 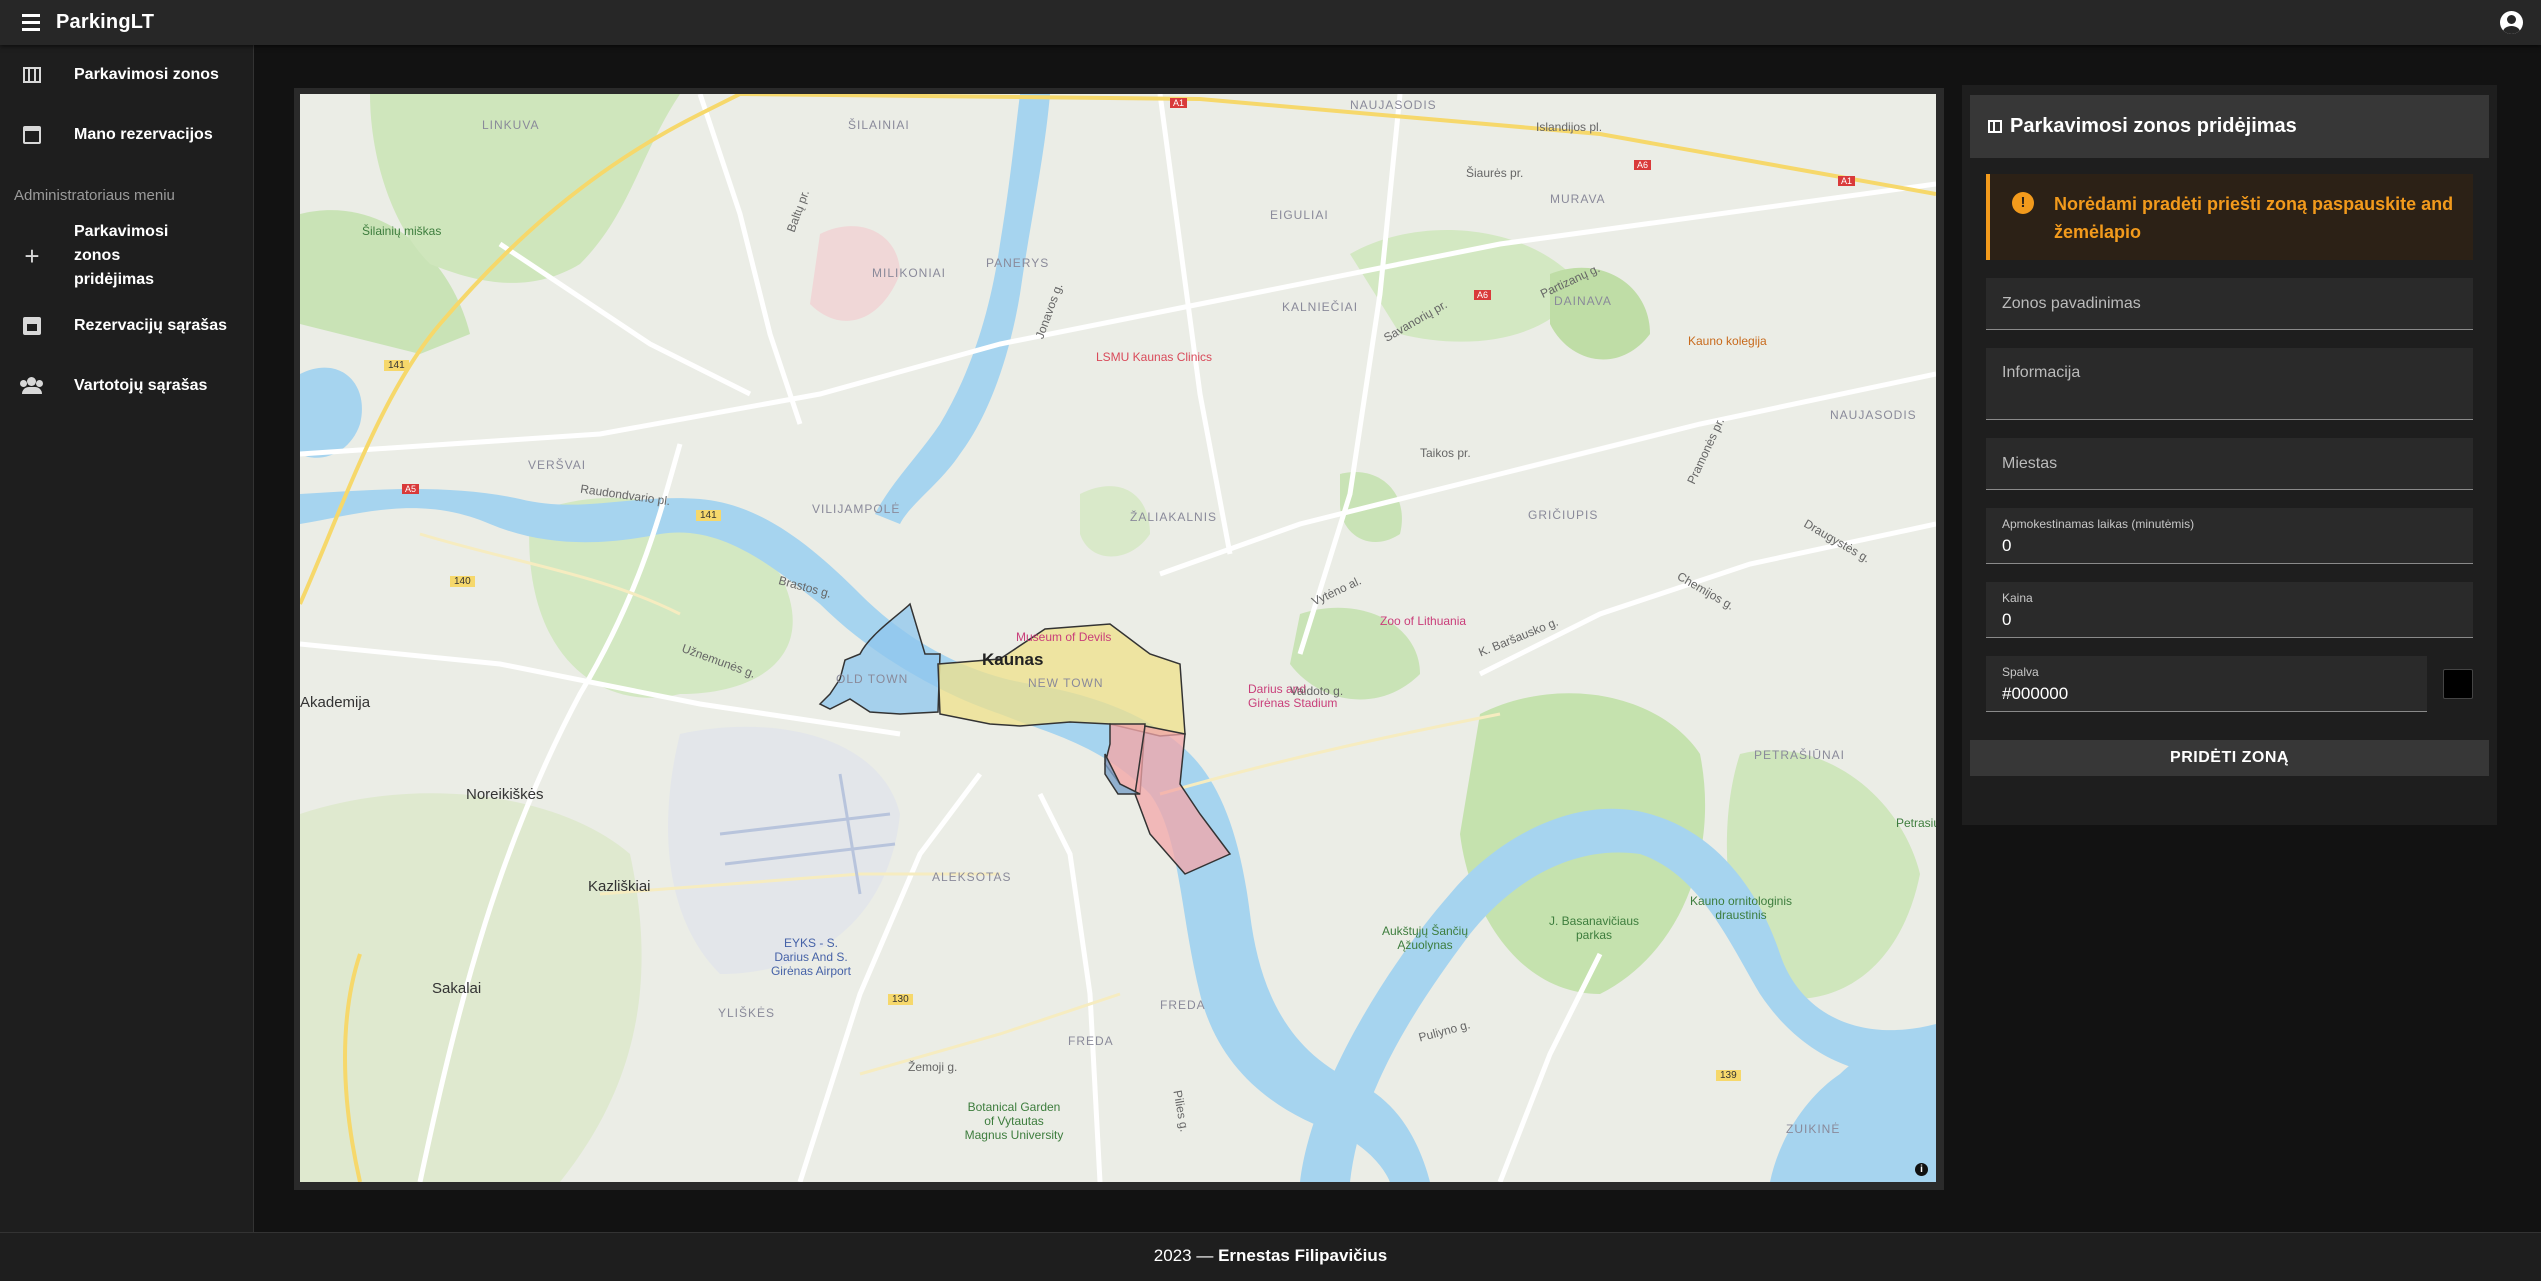 What do you see at coordinates (32, 386) in the screenshot?
I see `people-icon` at bounding box center [32, 386].